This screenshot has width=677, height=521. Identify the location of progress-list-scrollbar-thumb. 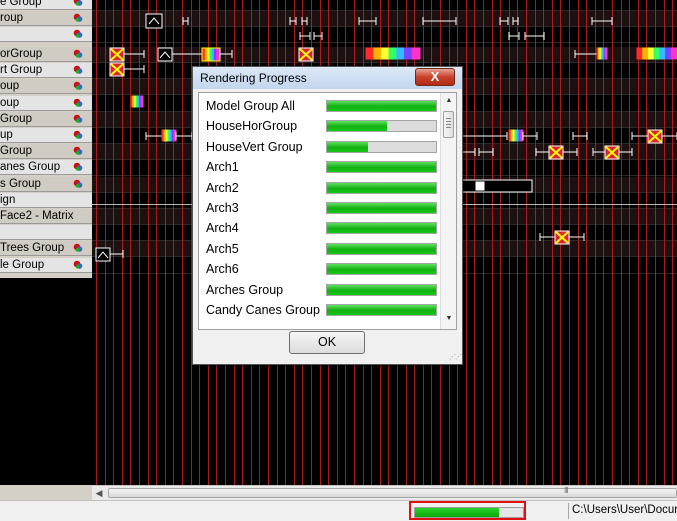
(448, 124).